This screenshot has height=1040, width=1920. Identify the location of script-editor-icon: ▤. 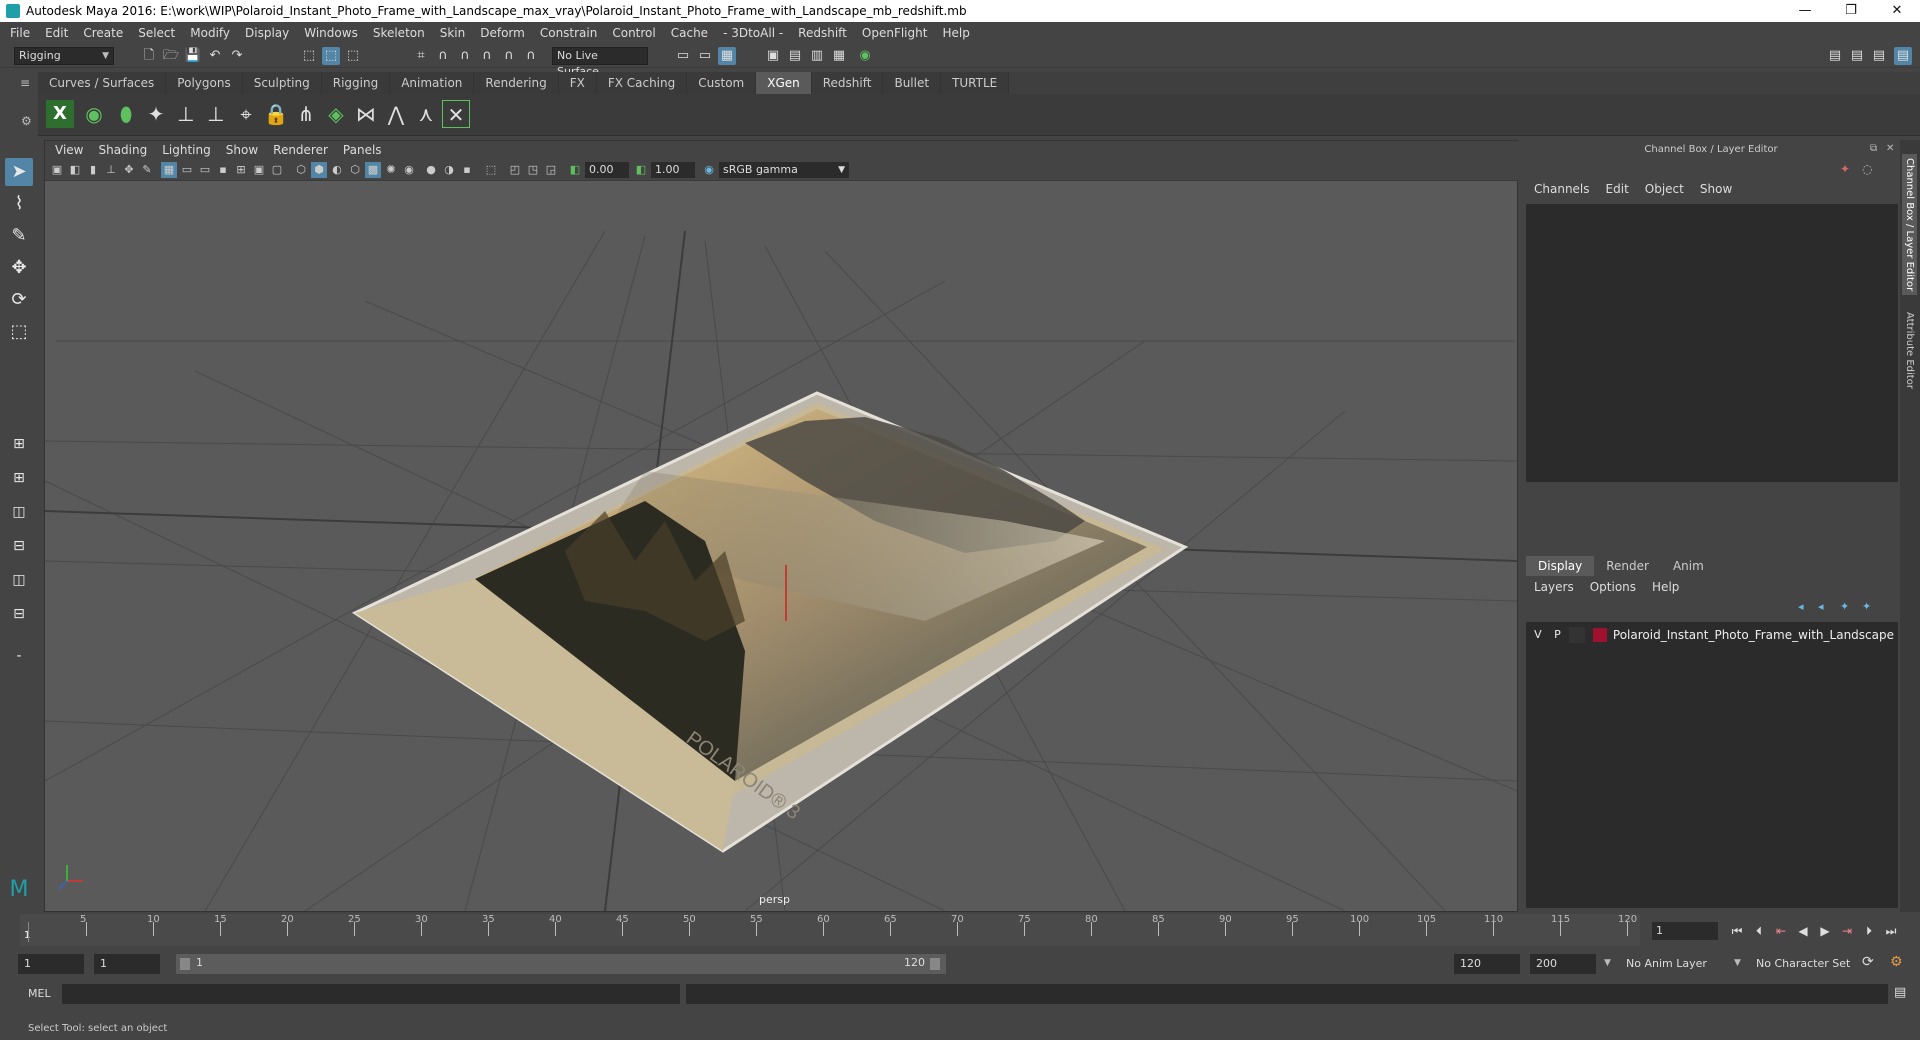
(1900, 992).